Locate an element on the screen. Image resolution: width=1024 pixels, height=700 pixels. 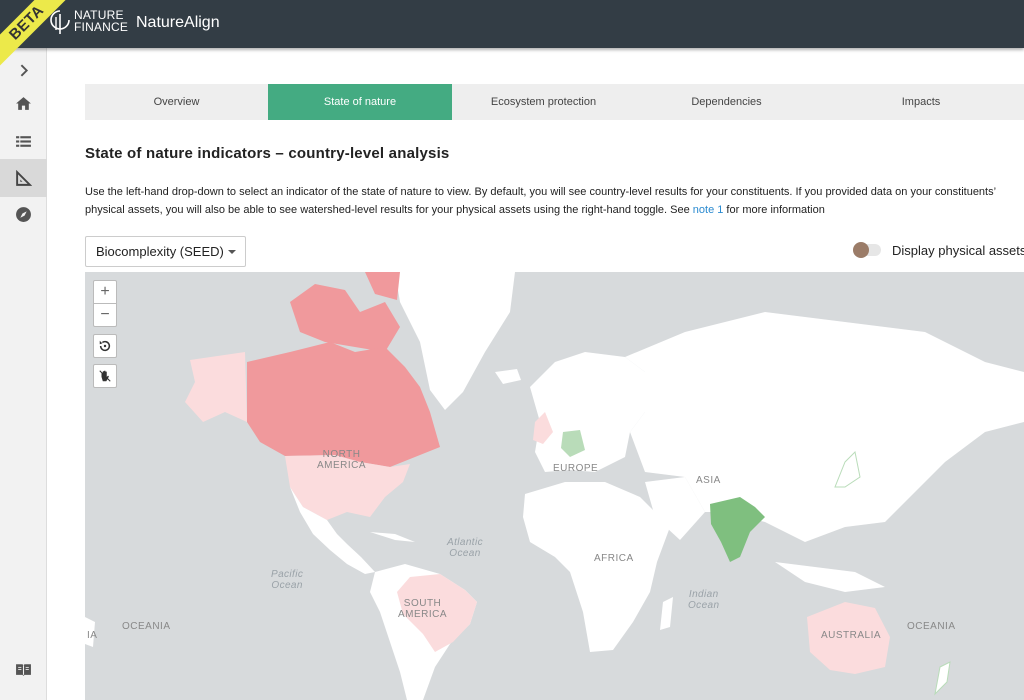
ocean-label-indian: Indian Ocean is located at coordinates (703, 600).